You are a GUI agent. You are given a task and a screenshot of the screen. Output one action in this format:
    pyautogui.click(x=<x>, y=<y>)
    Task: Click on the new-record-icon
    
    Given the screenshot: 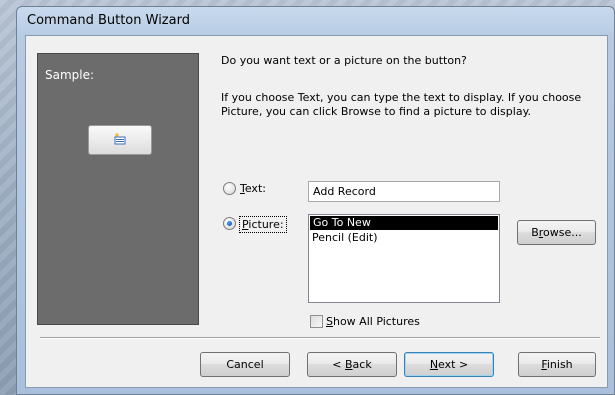 What is the action you would take?
    pyautogui.click(x=120, y=140)
    